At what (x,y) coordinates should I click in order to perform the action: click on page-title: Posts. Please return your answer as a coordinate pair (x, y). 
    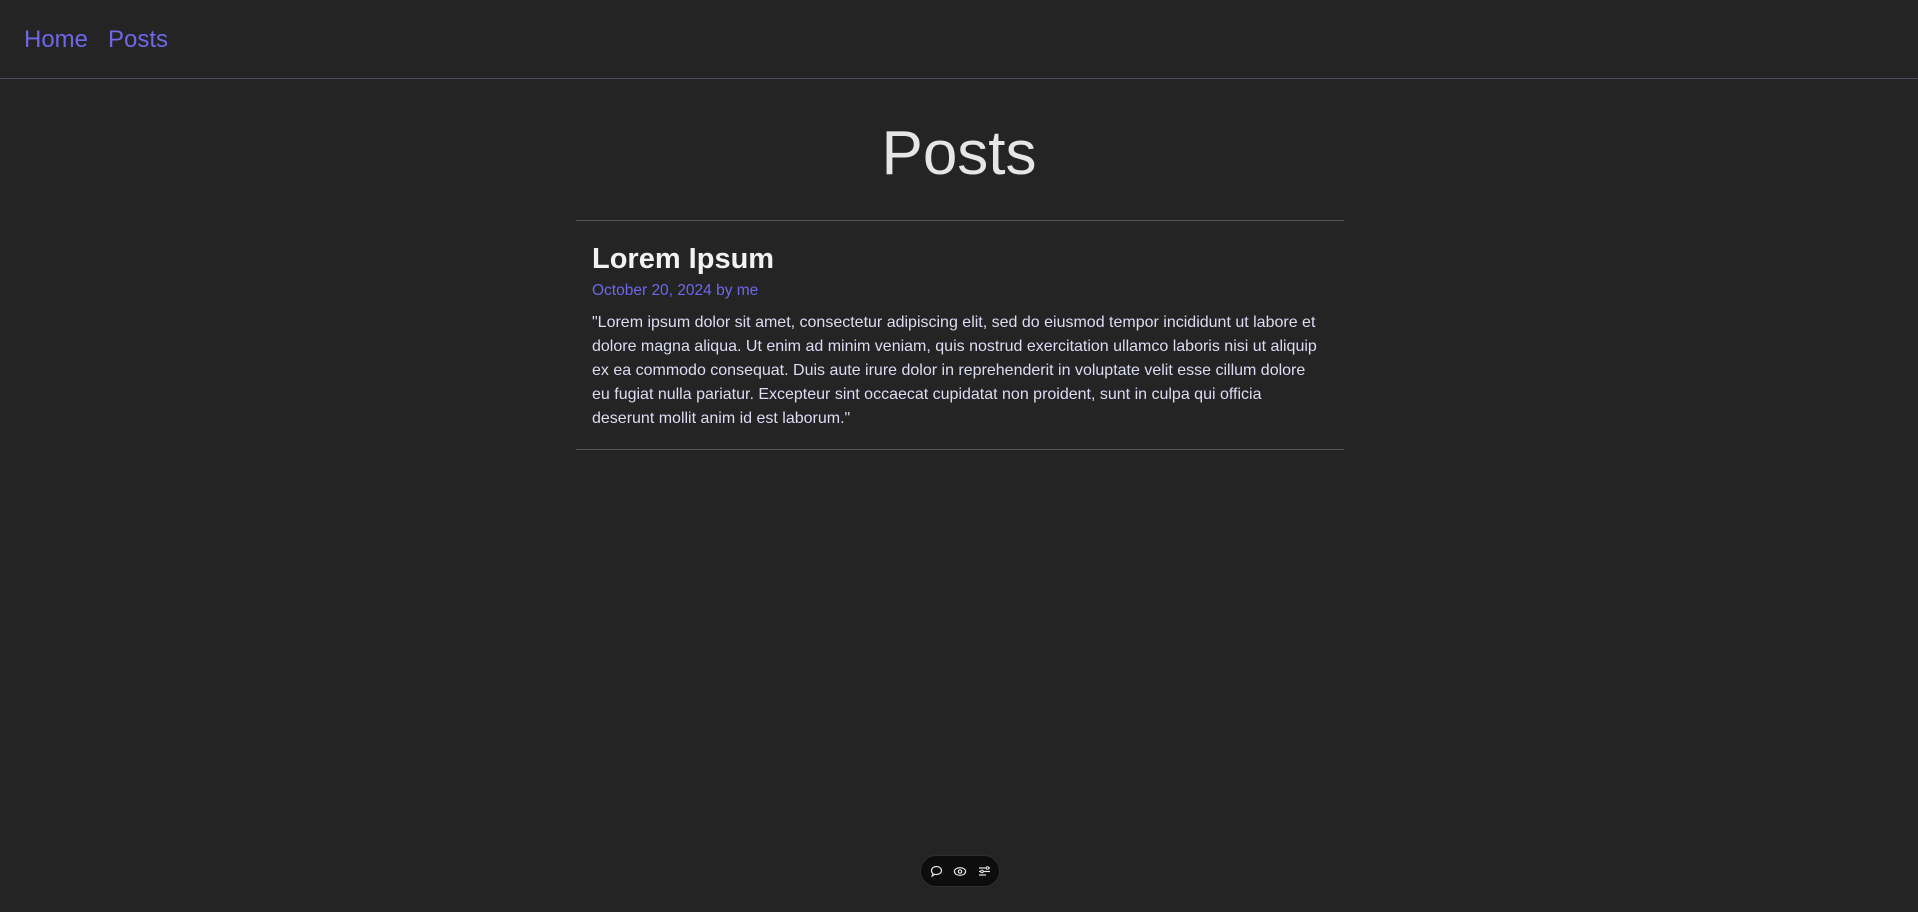
    Looking at the image, I should click on (959, 153).